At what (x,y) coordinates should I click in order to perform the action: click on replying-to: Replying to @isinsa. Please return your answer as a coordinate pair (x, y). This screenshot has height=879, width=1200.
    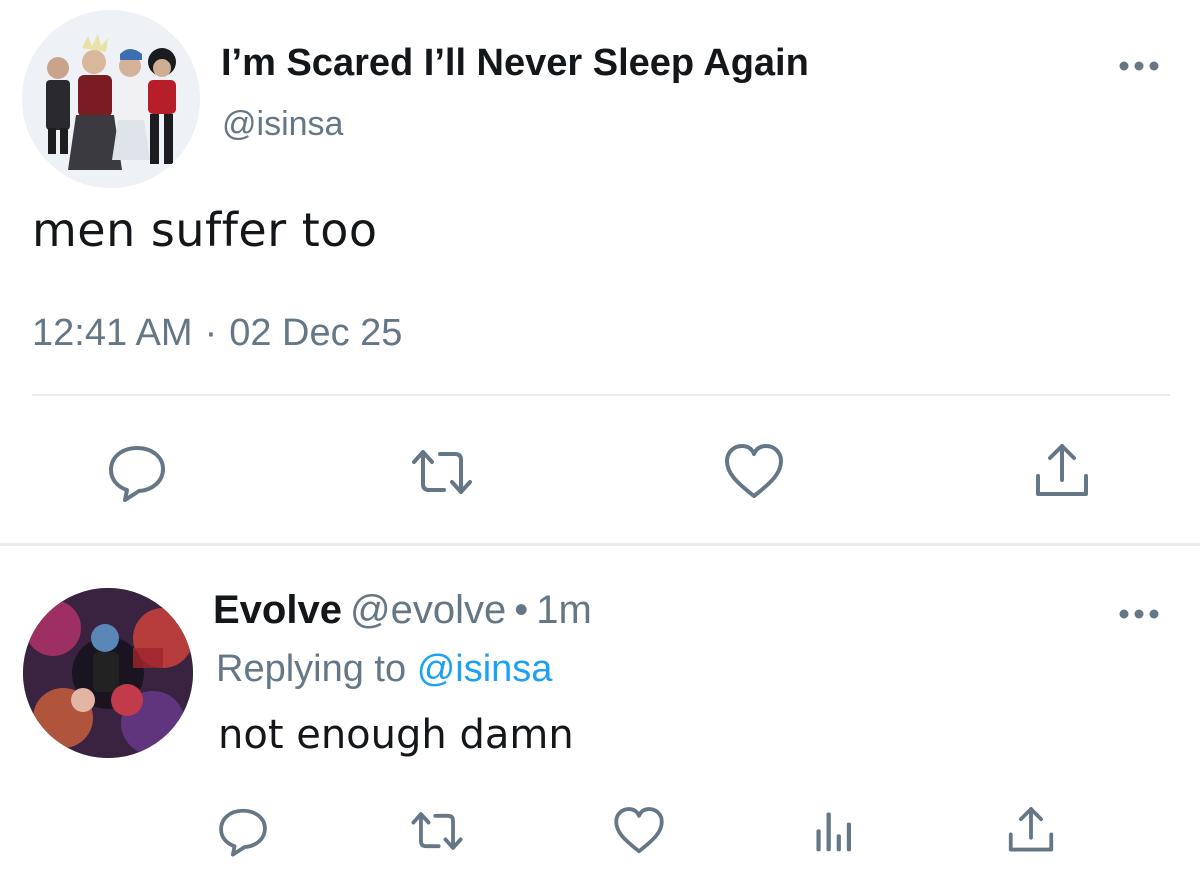
    Looking at the image, I should click on (384, 669).